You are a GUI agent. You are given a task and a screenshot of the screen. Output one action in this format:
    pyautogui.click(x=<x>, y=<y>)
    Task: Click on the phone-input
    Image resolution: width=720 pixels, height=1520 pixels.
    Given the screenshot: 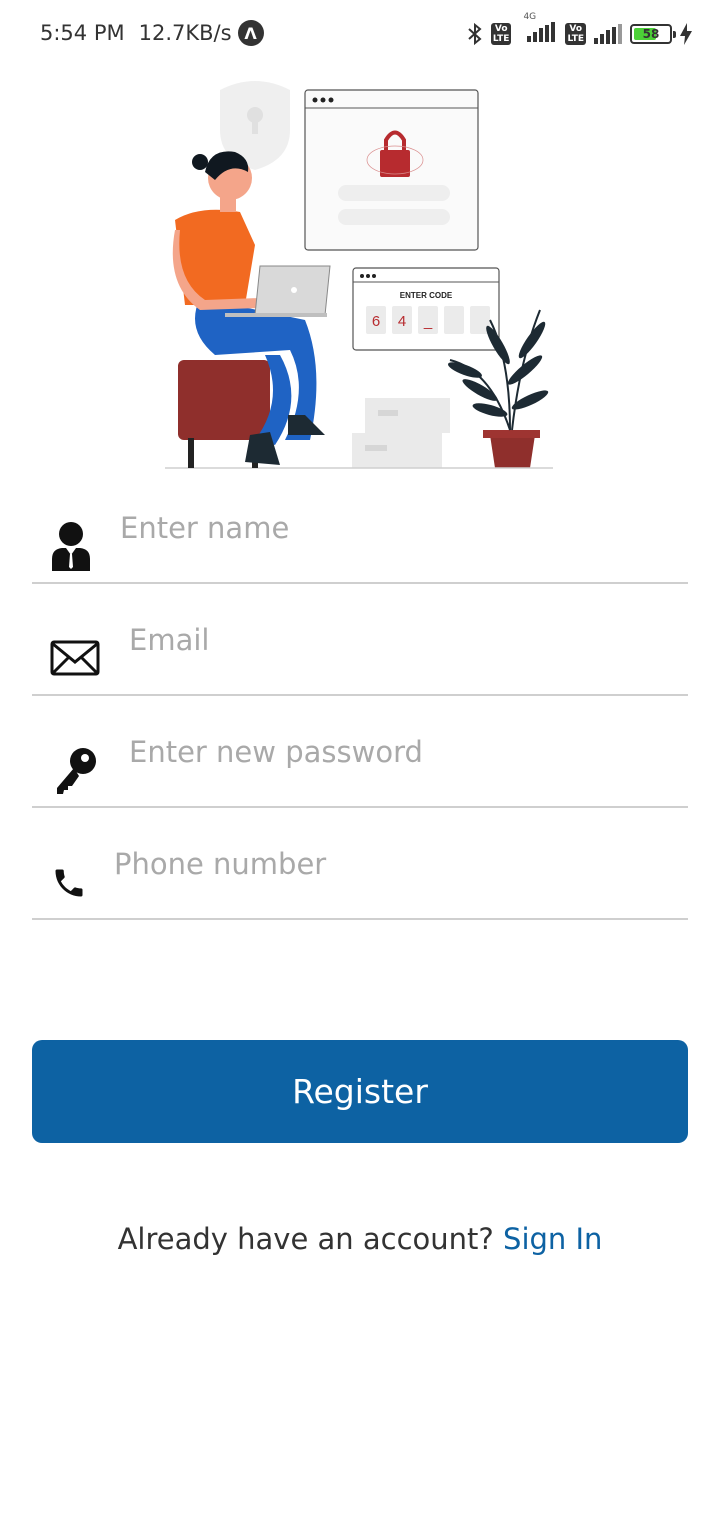 What is the action you would take?
    pyautogui.click(x=374, y=864)
    